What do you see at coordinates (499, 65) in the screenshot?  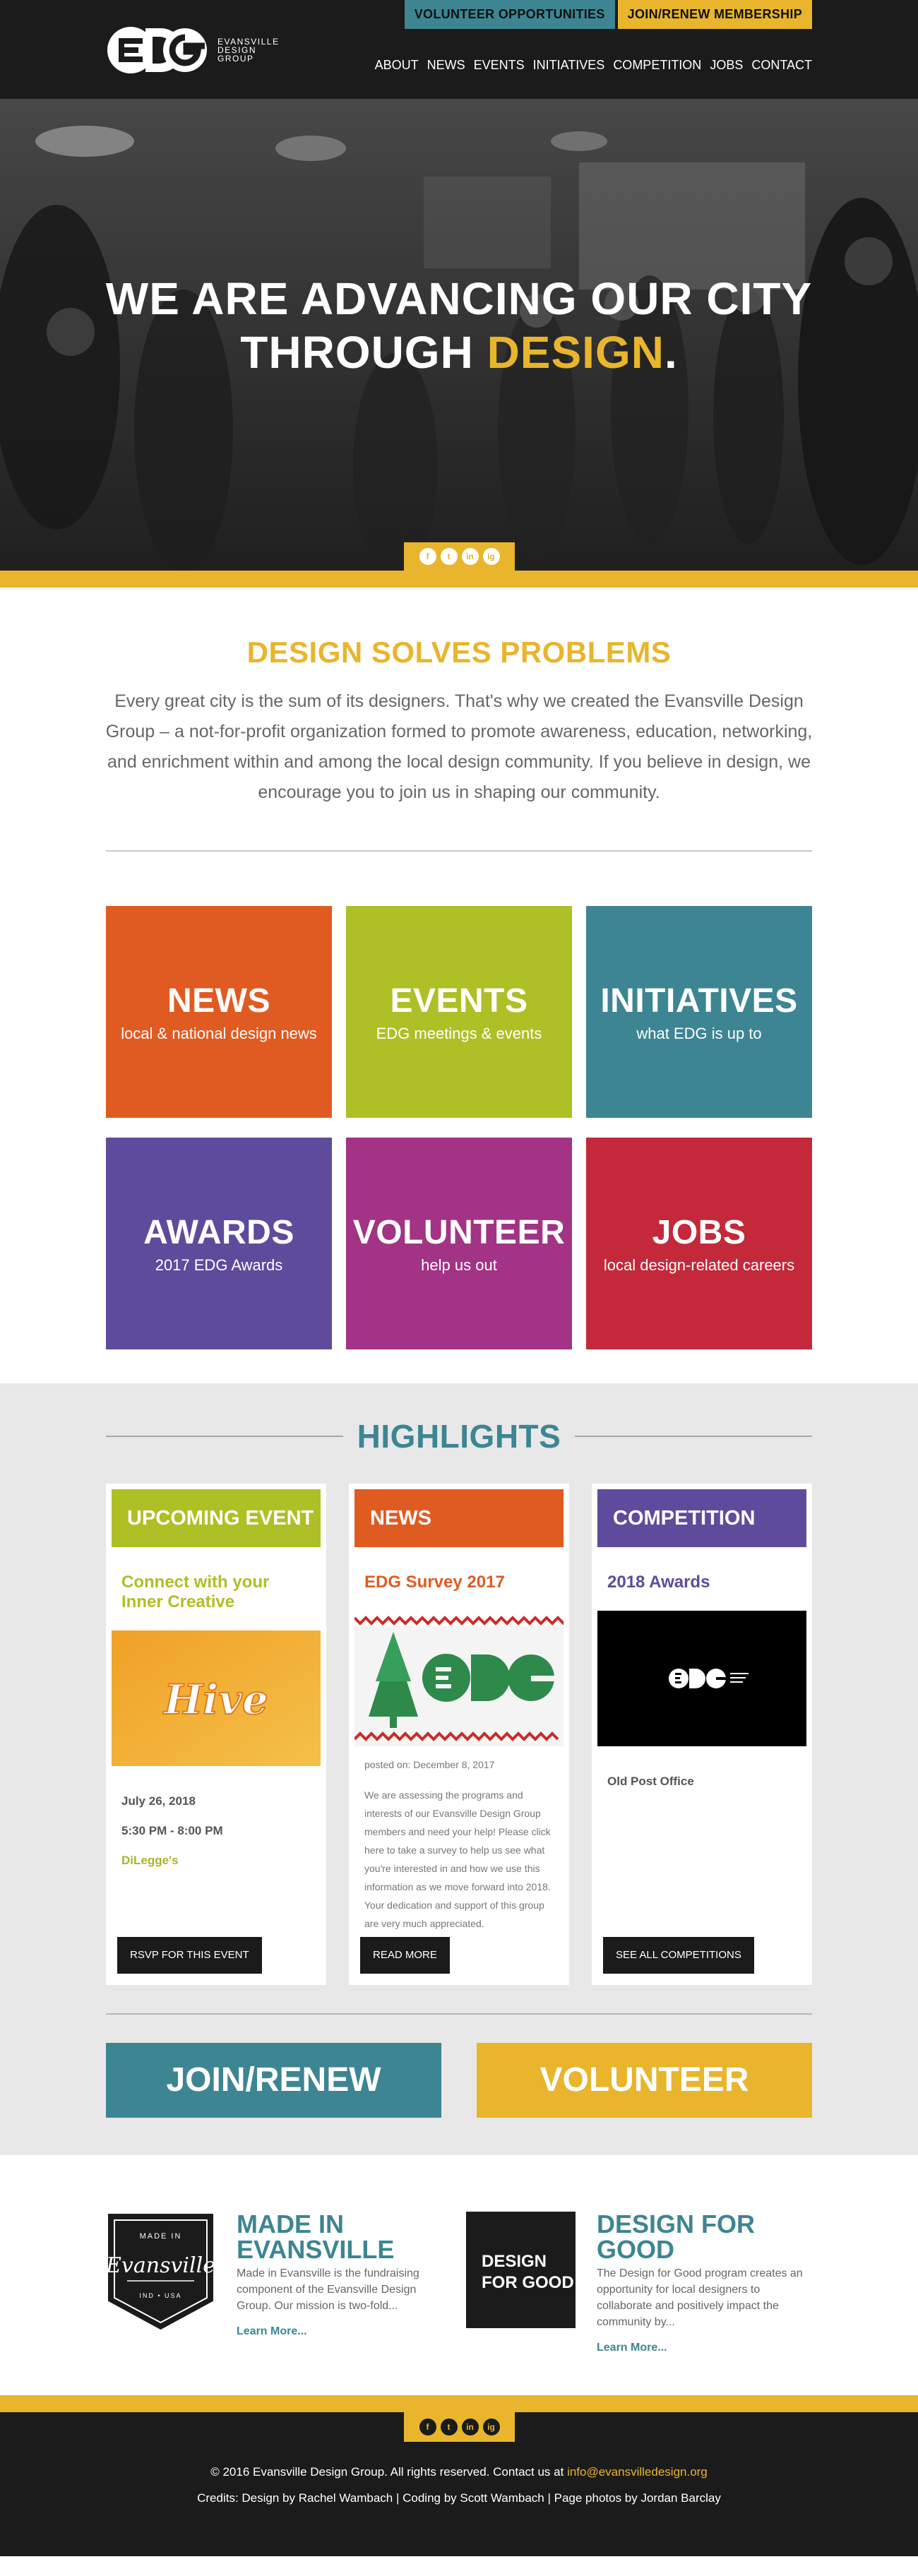 I see `nav-events: EVENTS` at bounding box center [499, 65].